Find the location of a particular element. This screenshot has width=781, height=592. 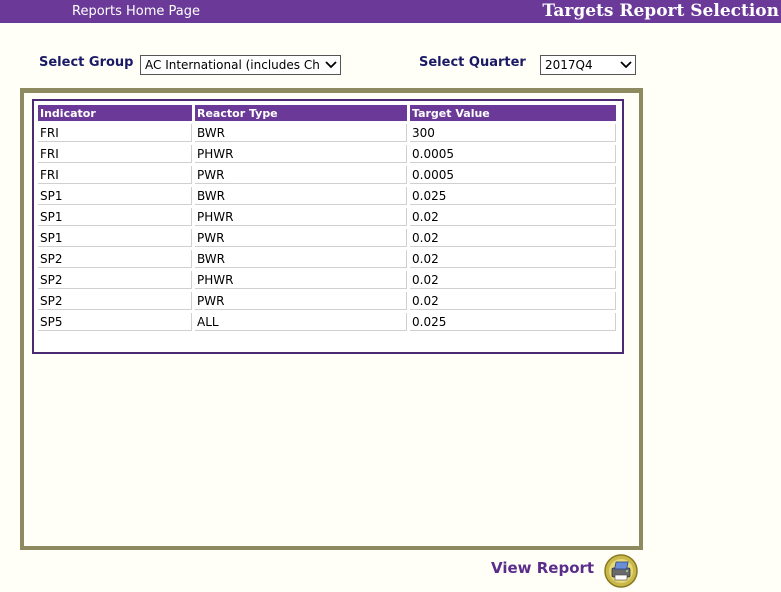

table-row: SP2 BWR 0.02 is located at coordinates (327, 259).